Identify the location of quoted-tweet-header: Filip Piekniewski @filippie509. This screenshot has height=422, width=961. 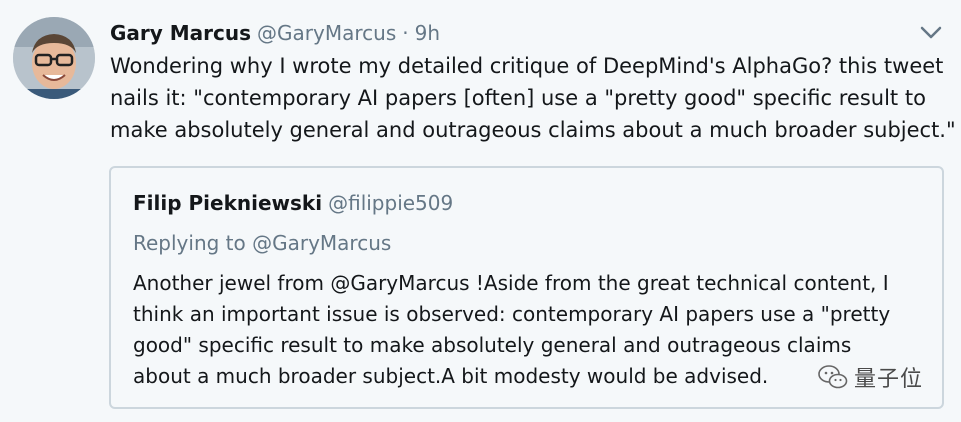
(293, 203).